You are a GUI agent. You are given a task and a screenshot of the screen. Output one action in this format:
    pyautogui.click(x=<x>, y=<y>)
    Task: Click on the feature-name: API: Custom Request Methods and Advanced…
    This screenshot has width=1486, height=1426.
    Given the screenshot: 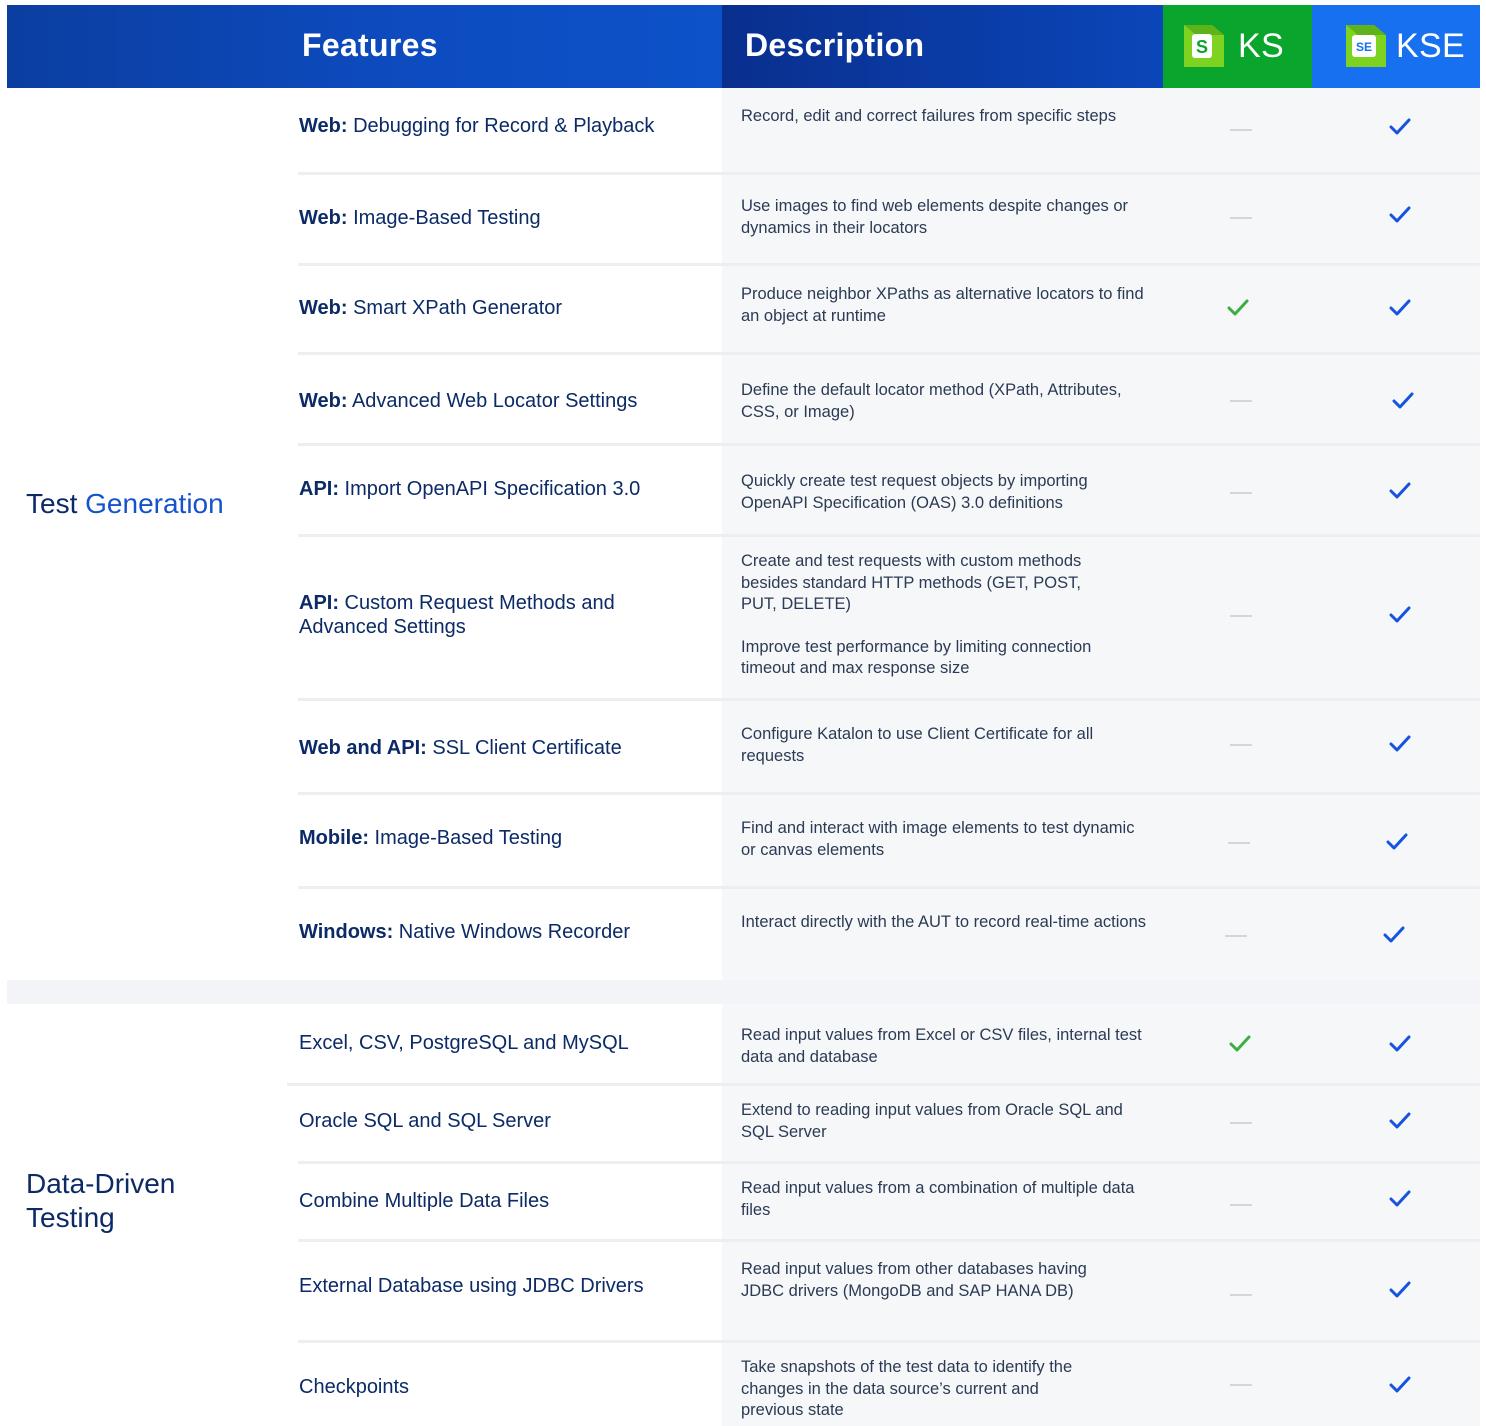 What is the action you would take?
    pyautogui.click(x=457, y=615)
    